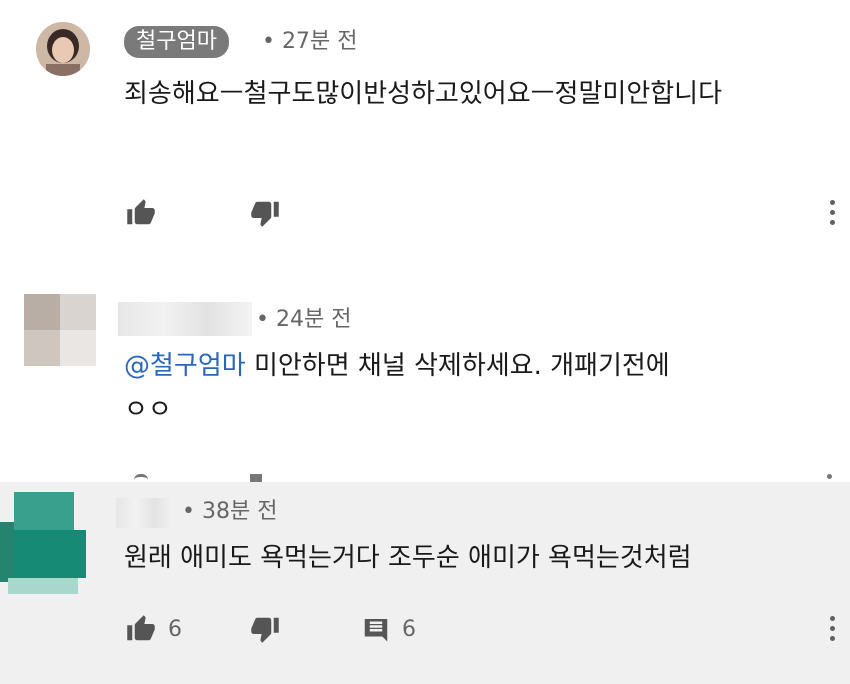 This screenshot has height=684, width=850. I want to click on timestamp: • 24분 전, so click(304, 319).